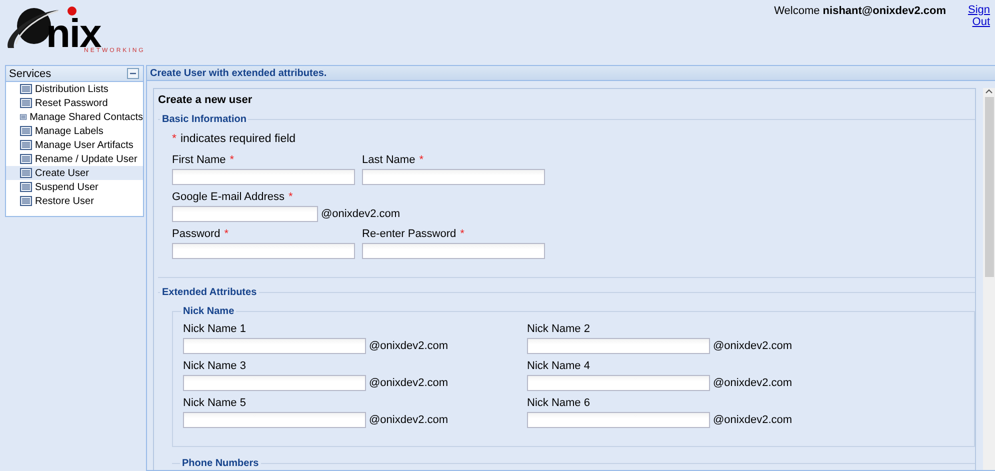  I want to click on panel-title: Services, so click(30, 74).